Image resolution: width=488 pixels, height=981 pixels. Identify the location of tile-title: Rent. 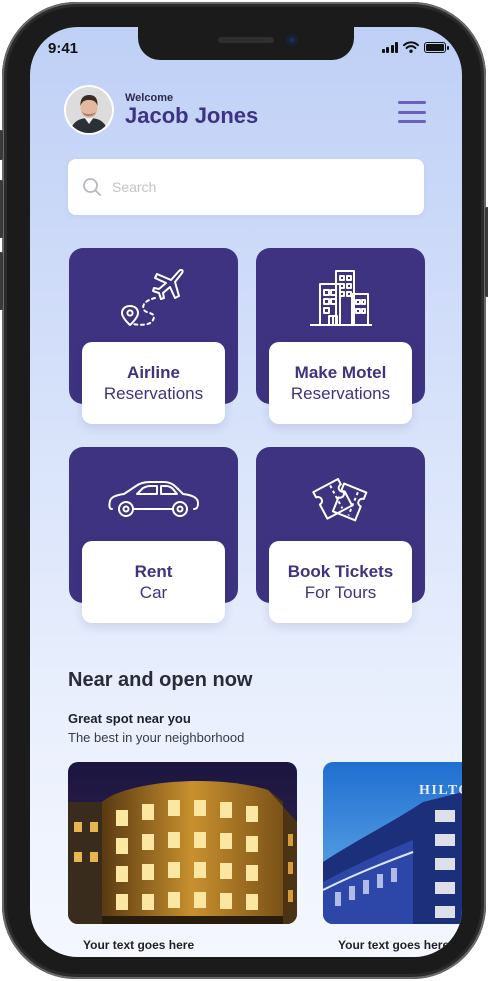
(153, 571).